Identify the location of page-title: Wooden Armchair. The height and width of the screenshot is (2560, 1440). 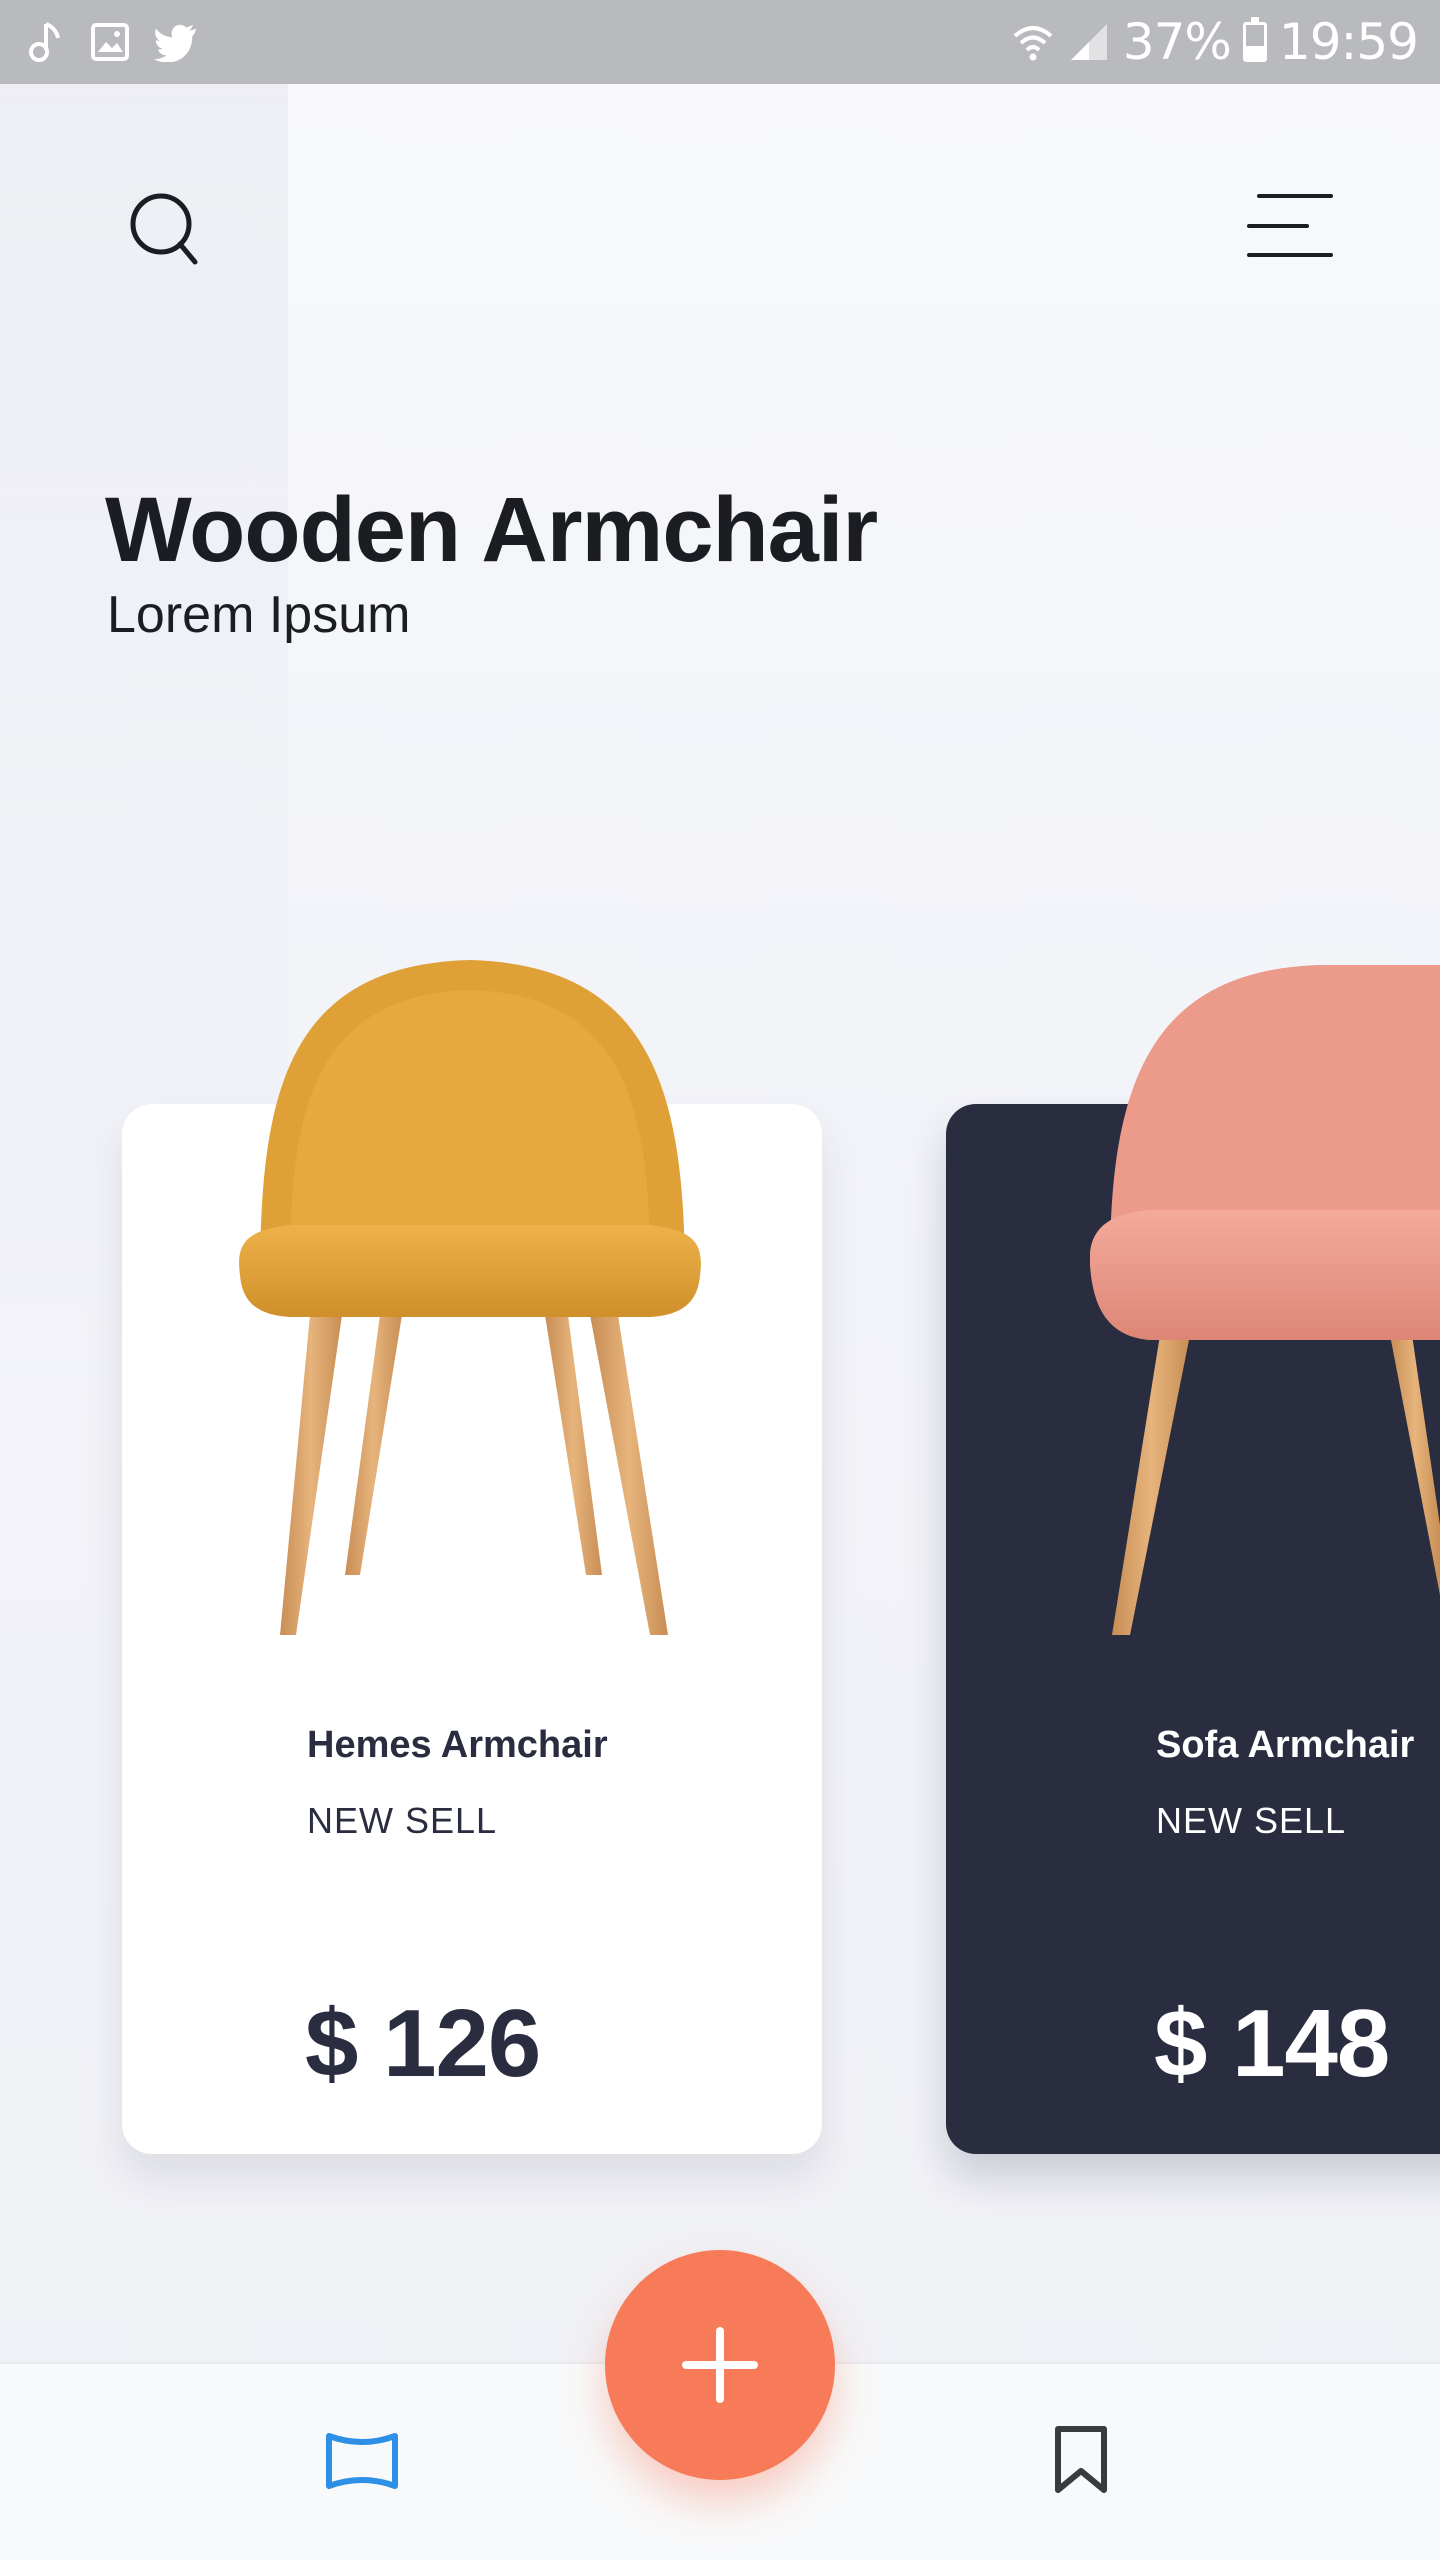
(491, 530).